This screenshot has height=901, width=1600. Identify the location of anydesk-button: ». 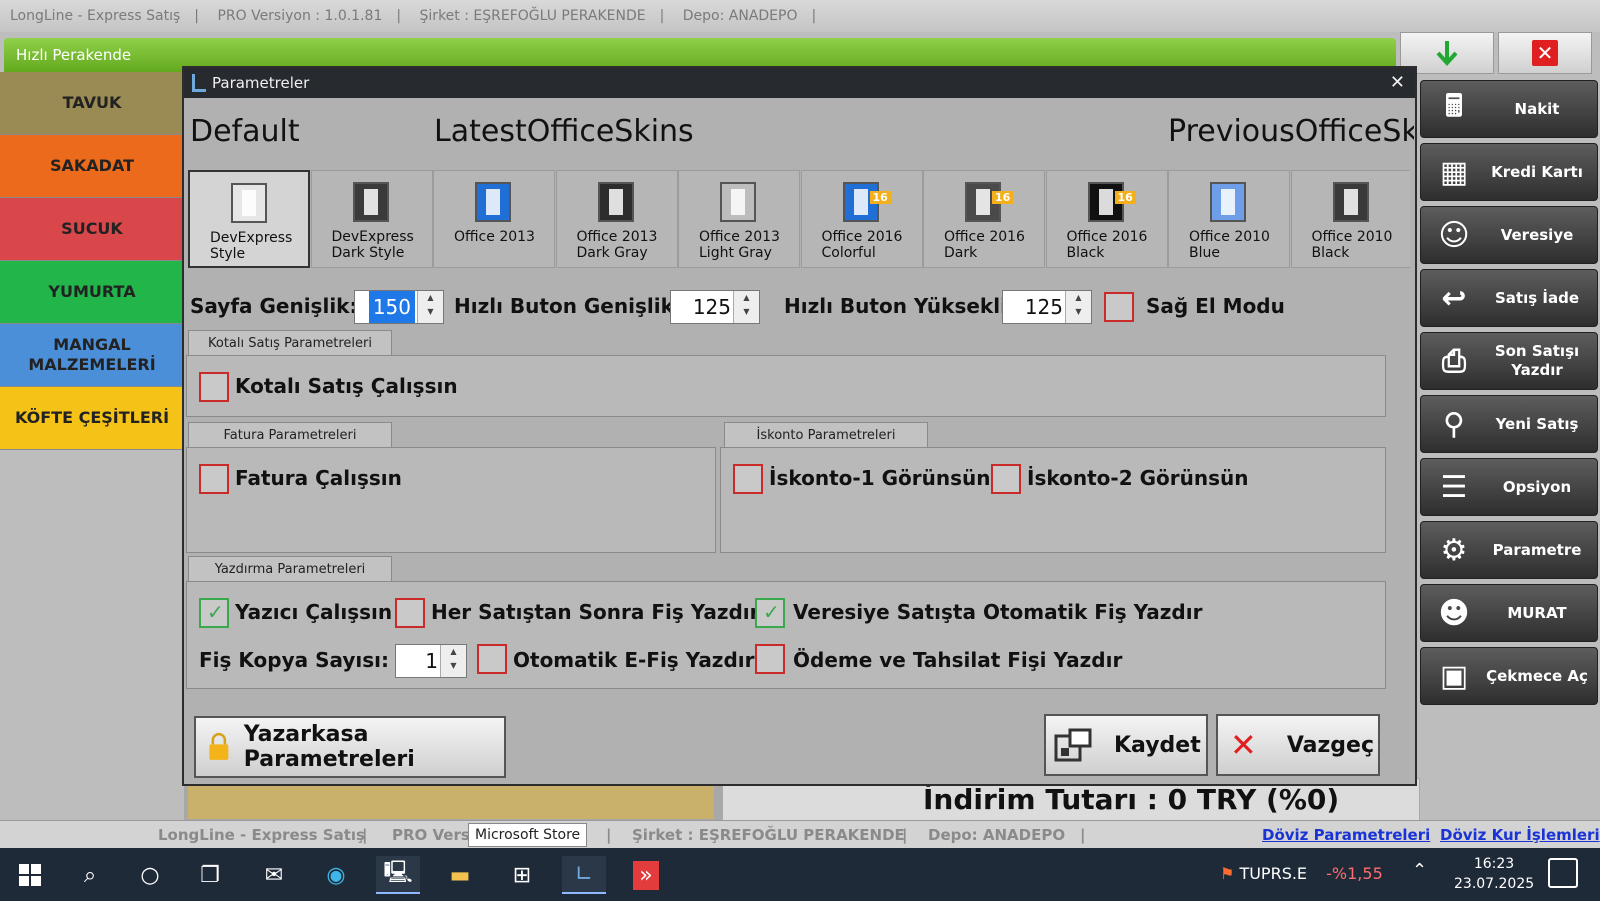
(646, 875).